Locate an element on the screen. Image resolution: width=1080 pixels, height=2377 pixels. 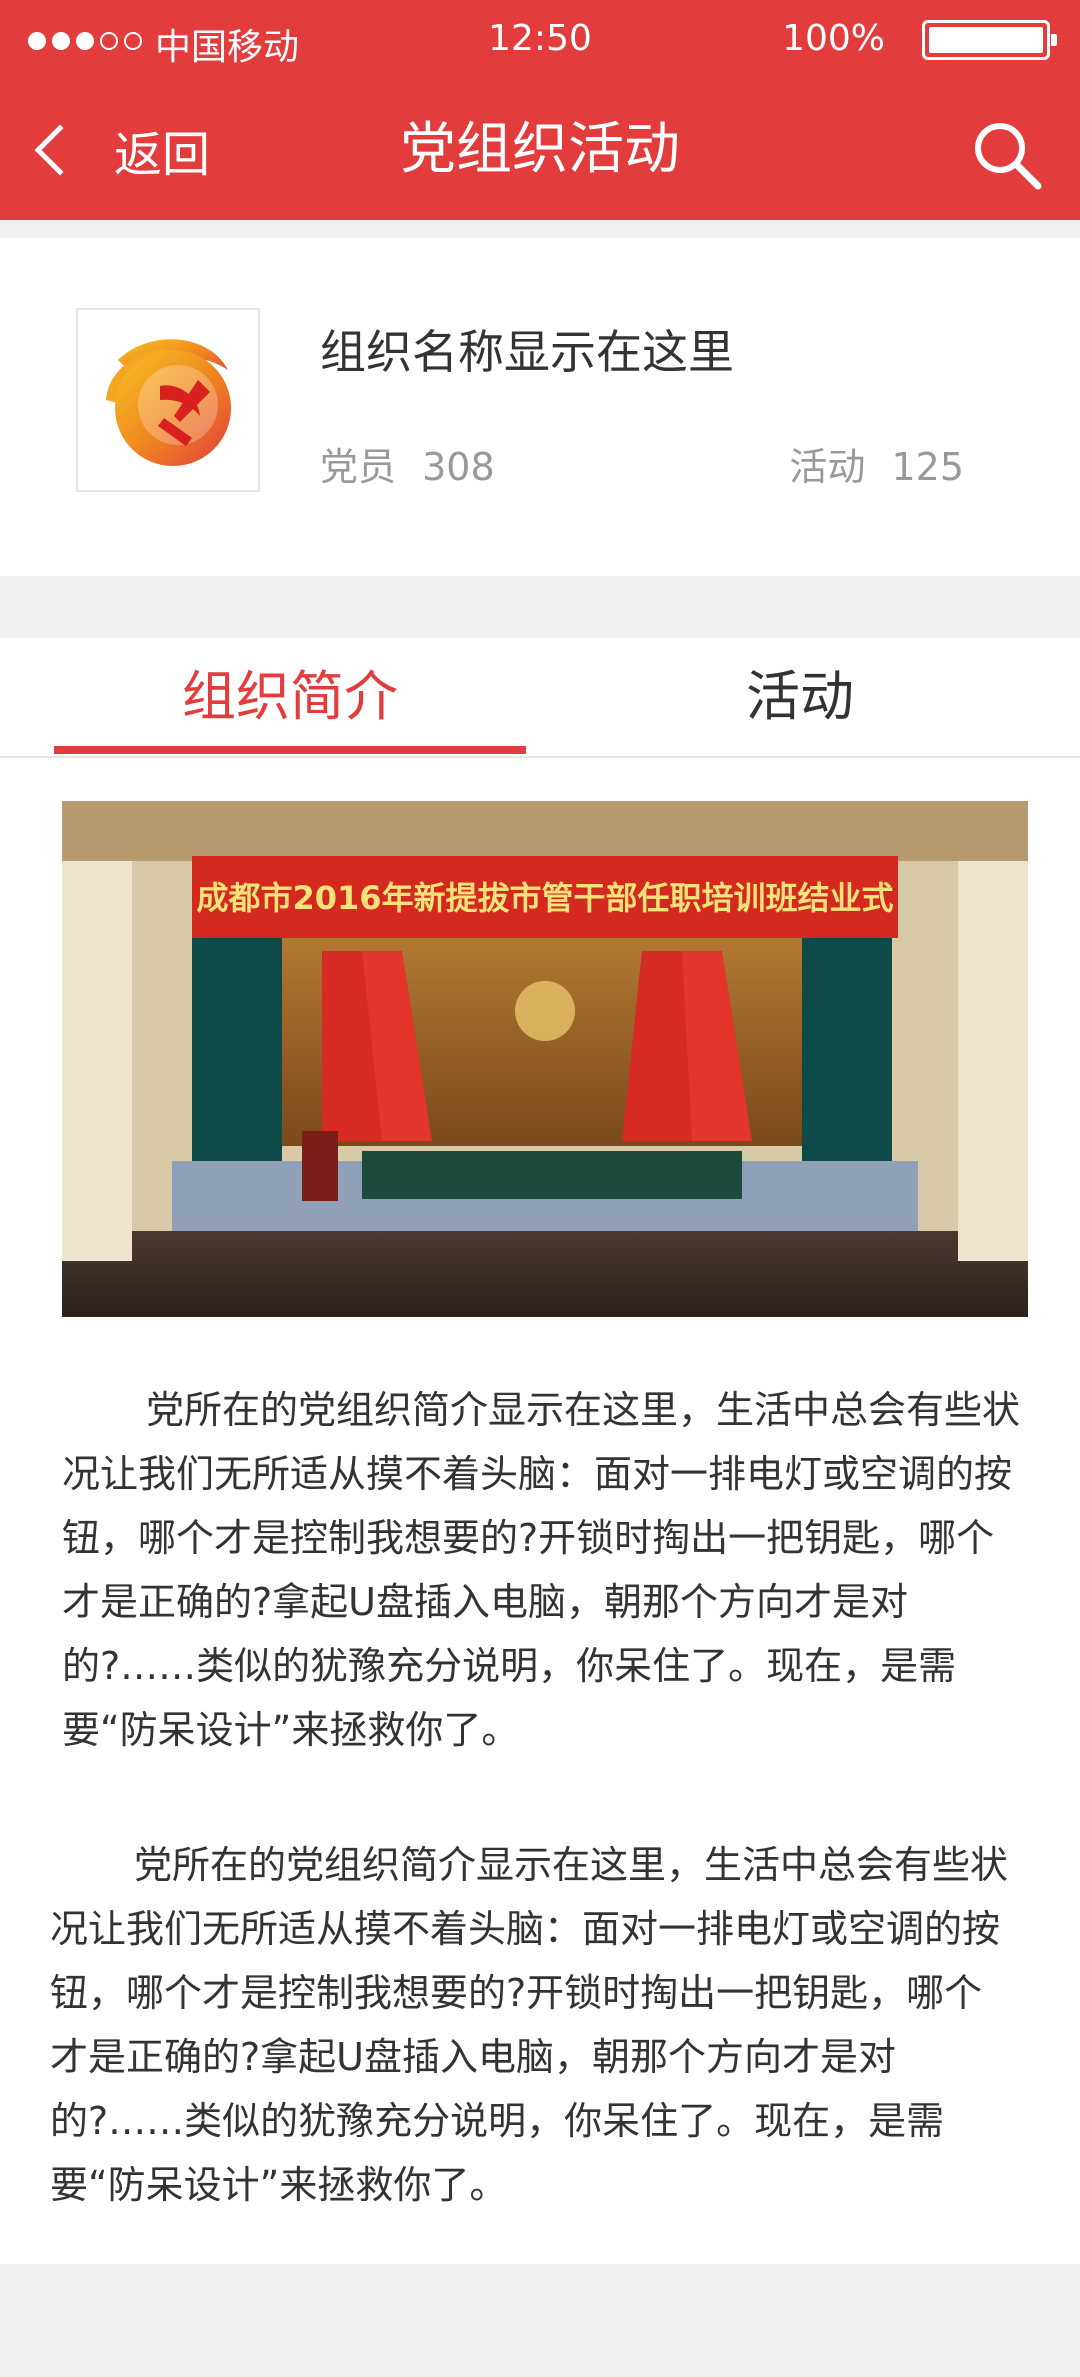
status-time: 12:50 is located at coordinates (540, 38).